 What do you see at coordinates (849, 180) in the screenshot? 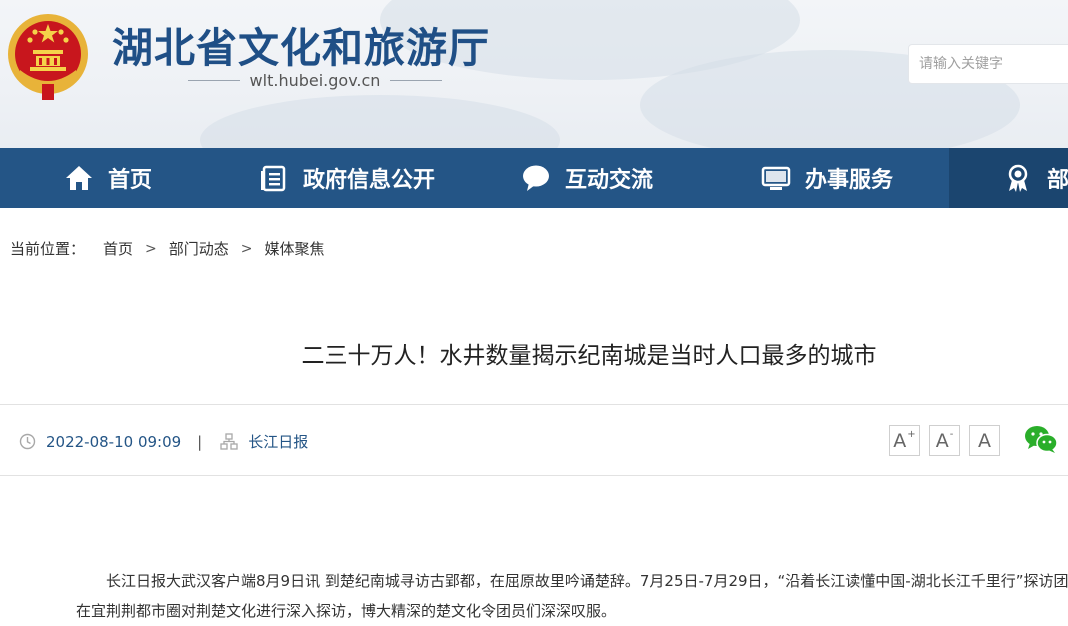
I see `nav-item-label: 办事服务` at bounding box center [849, 180].